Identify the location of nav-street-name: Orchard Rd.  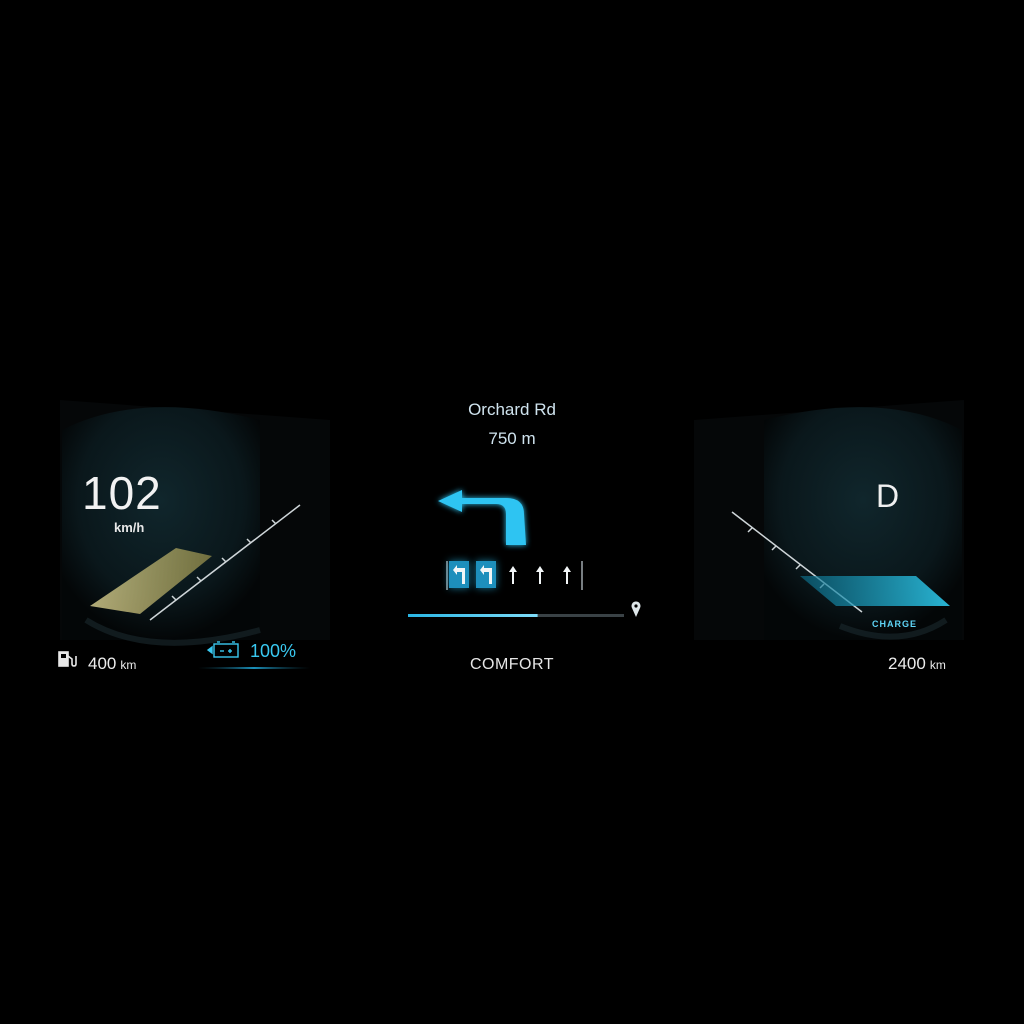
(512, 409).